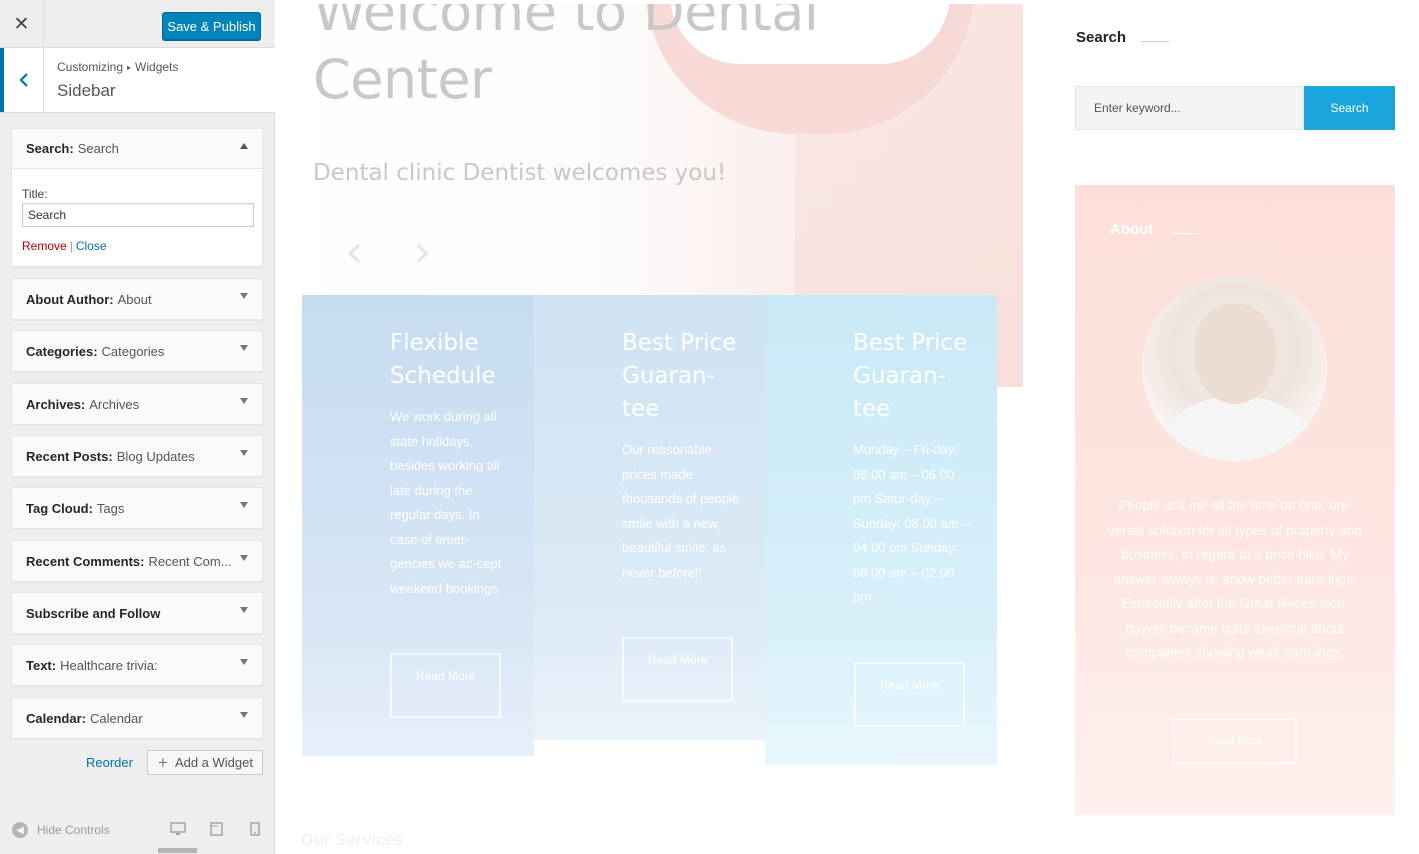  I want to click on widget-type: Recent Comments:, so click(85, 561).